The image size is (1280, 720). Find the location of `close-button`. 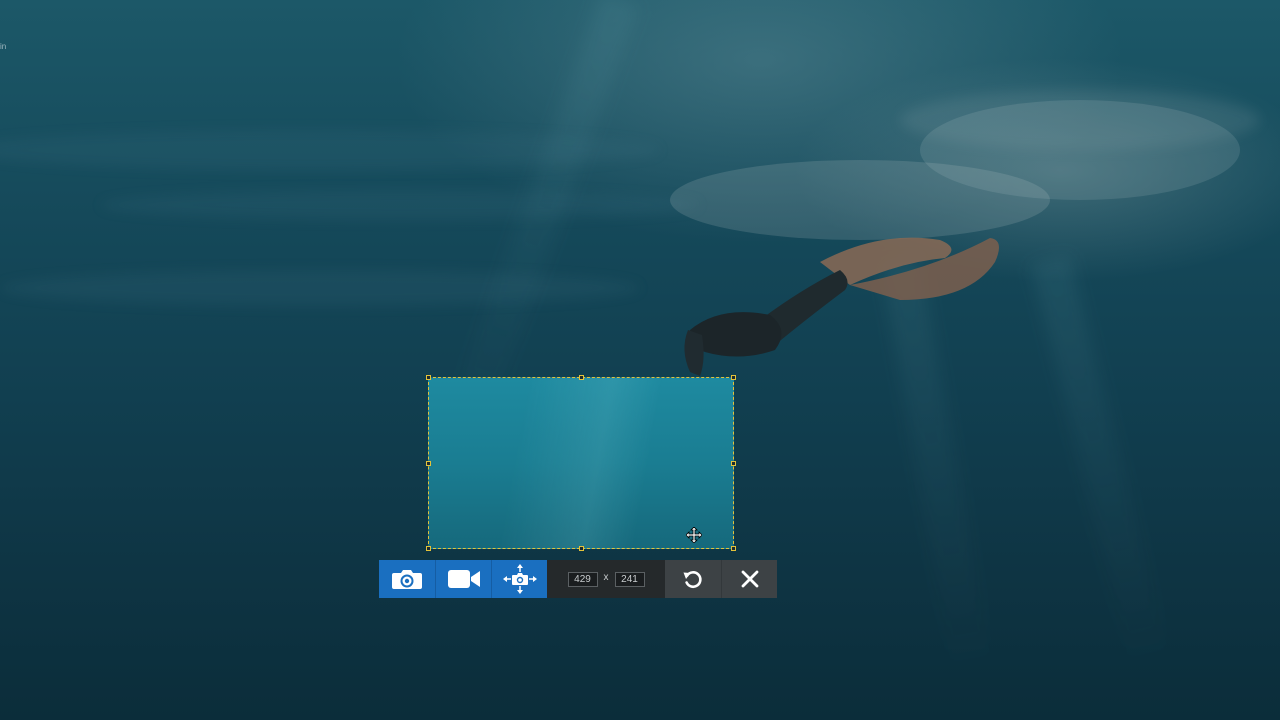

close-button is located at coordinates (749, 579).